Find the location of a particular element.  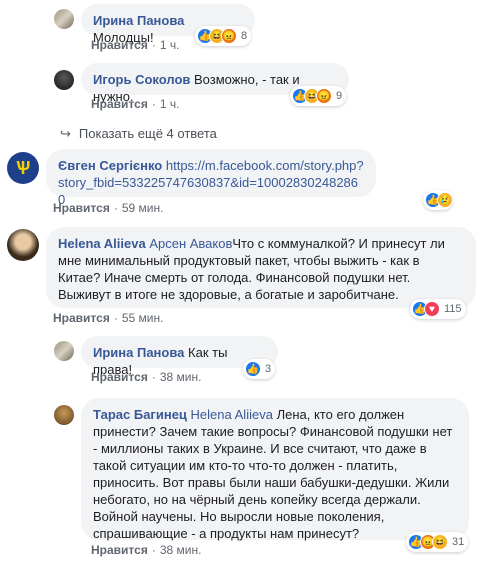

reaction-summary: 👍 ♥ 115 is located at coordinates (438, 309).